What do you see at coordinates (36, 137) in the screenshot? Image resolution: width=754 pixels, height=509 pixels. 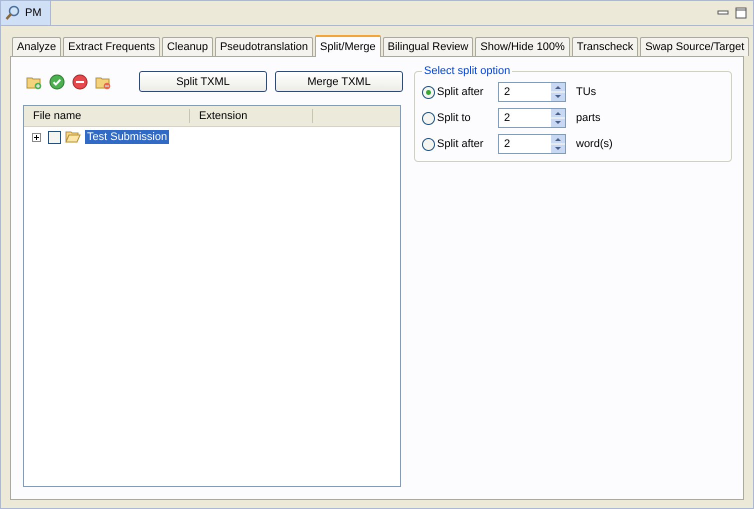 I see `expand-icon` at bounding box center [36, 137].